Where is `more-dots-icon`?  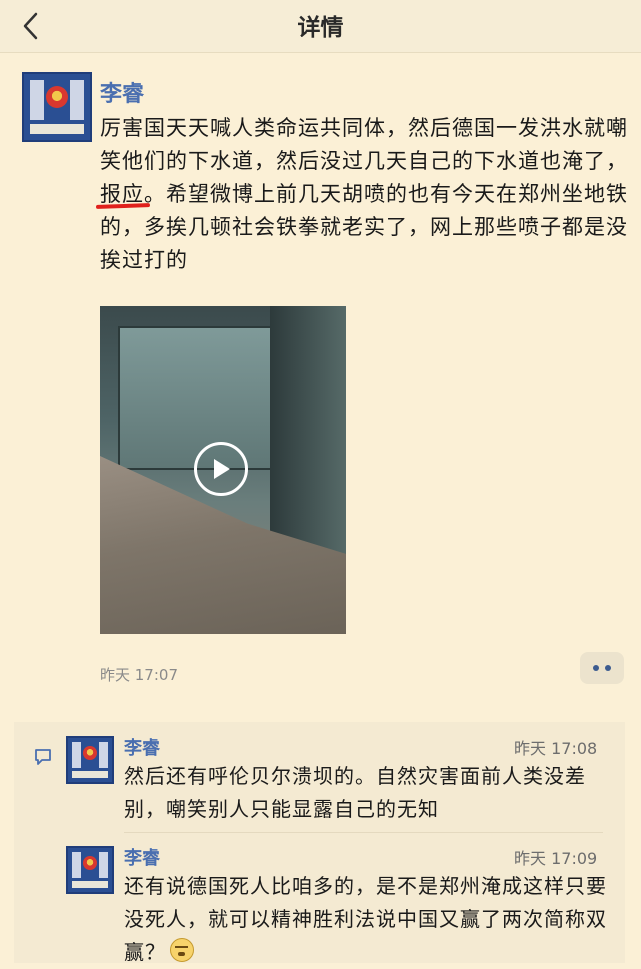 more-dots-icon is located at coordinates (602, 668).